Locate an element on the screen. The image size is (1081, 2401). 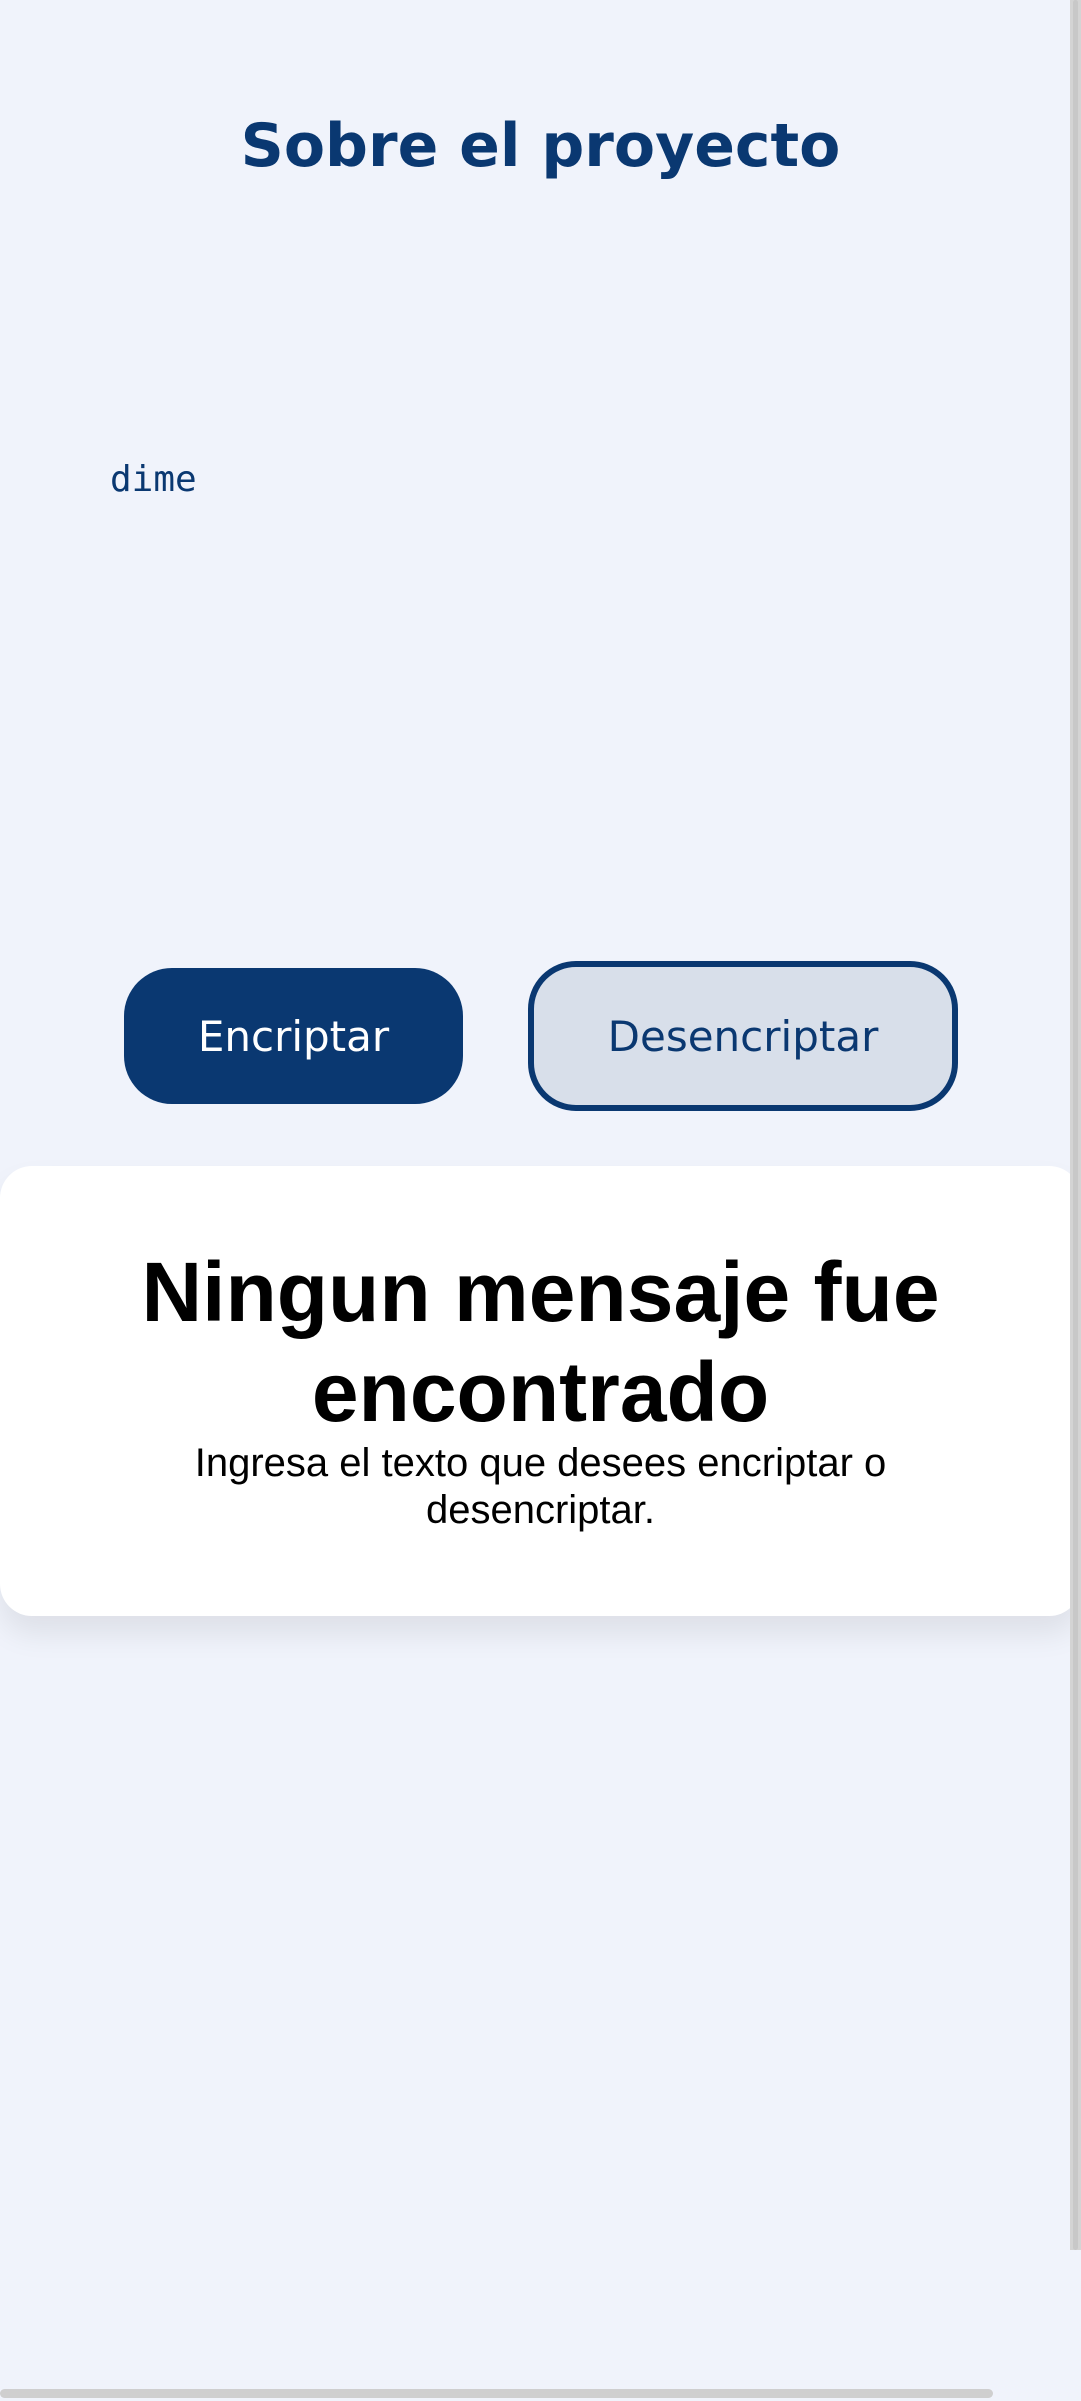
vertical-scrollbar is located at coordinates (1075, 1125).